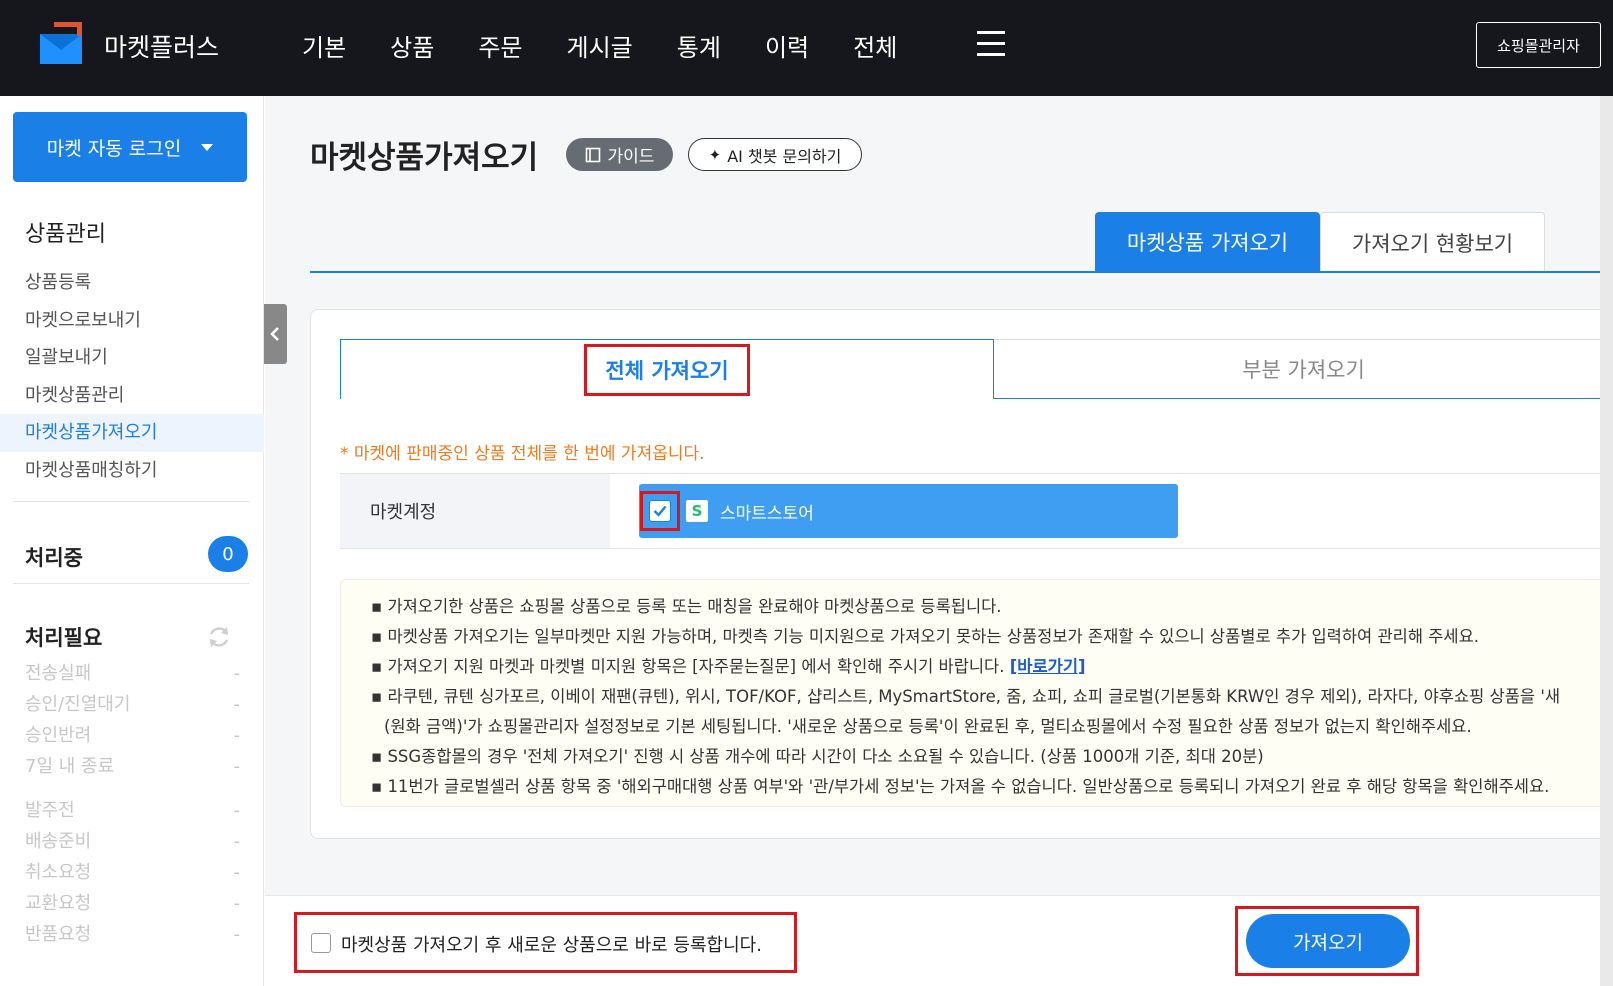 The width and height of the screenshot is (1613, 986). What do you see at coordinates (132, 766) in the screenshot?
I see `status-row-ending-7days: 7일 내 종료 -` at bounding box center [132, 766].